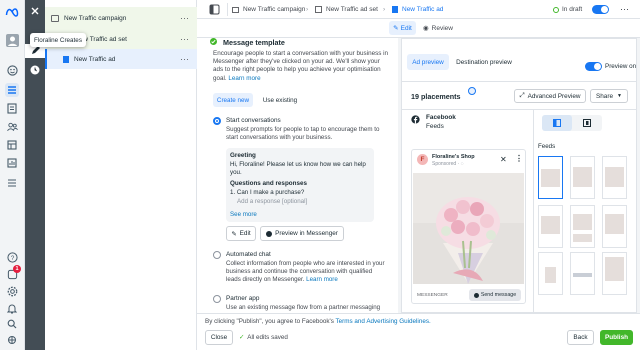  I want to click on placements-info-icon, so click(472, 91).